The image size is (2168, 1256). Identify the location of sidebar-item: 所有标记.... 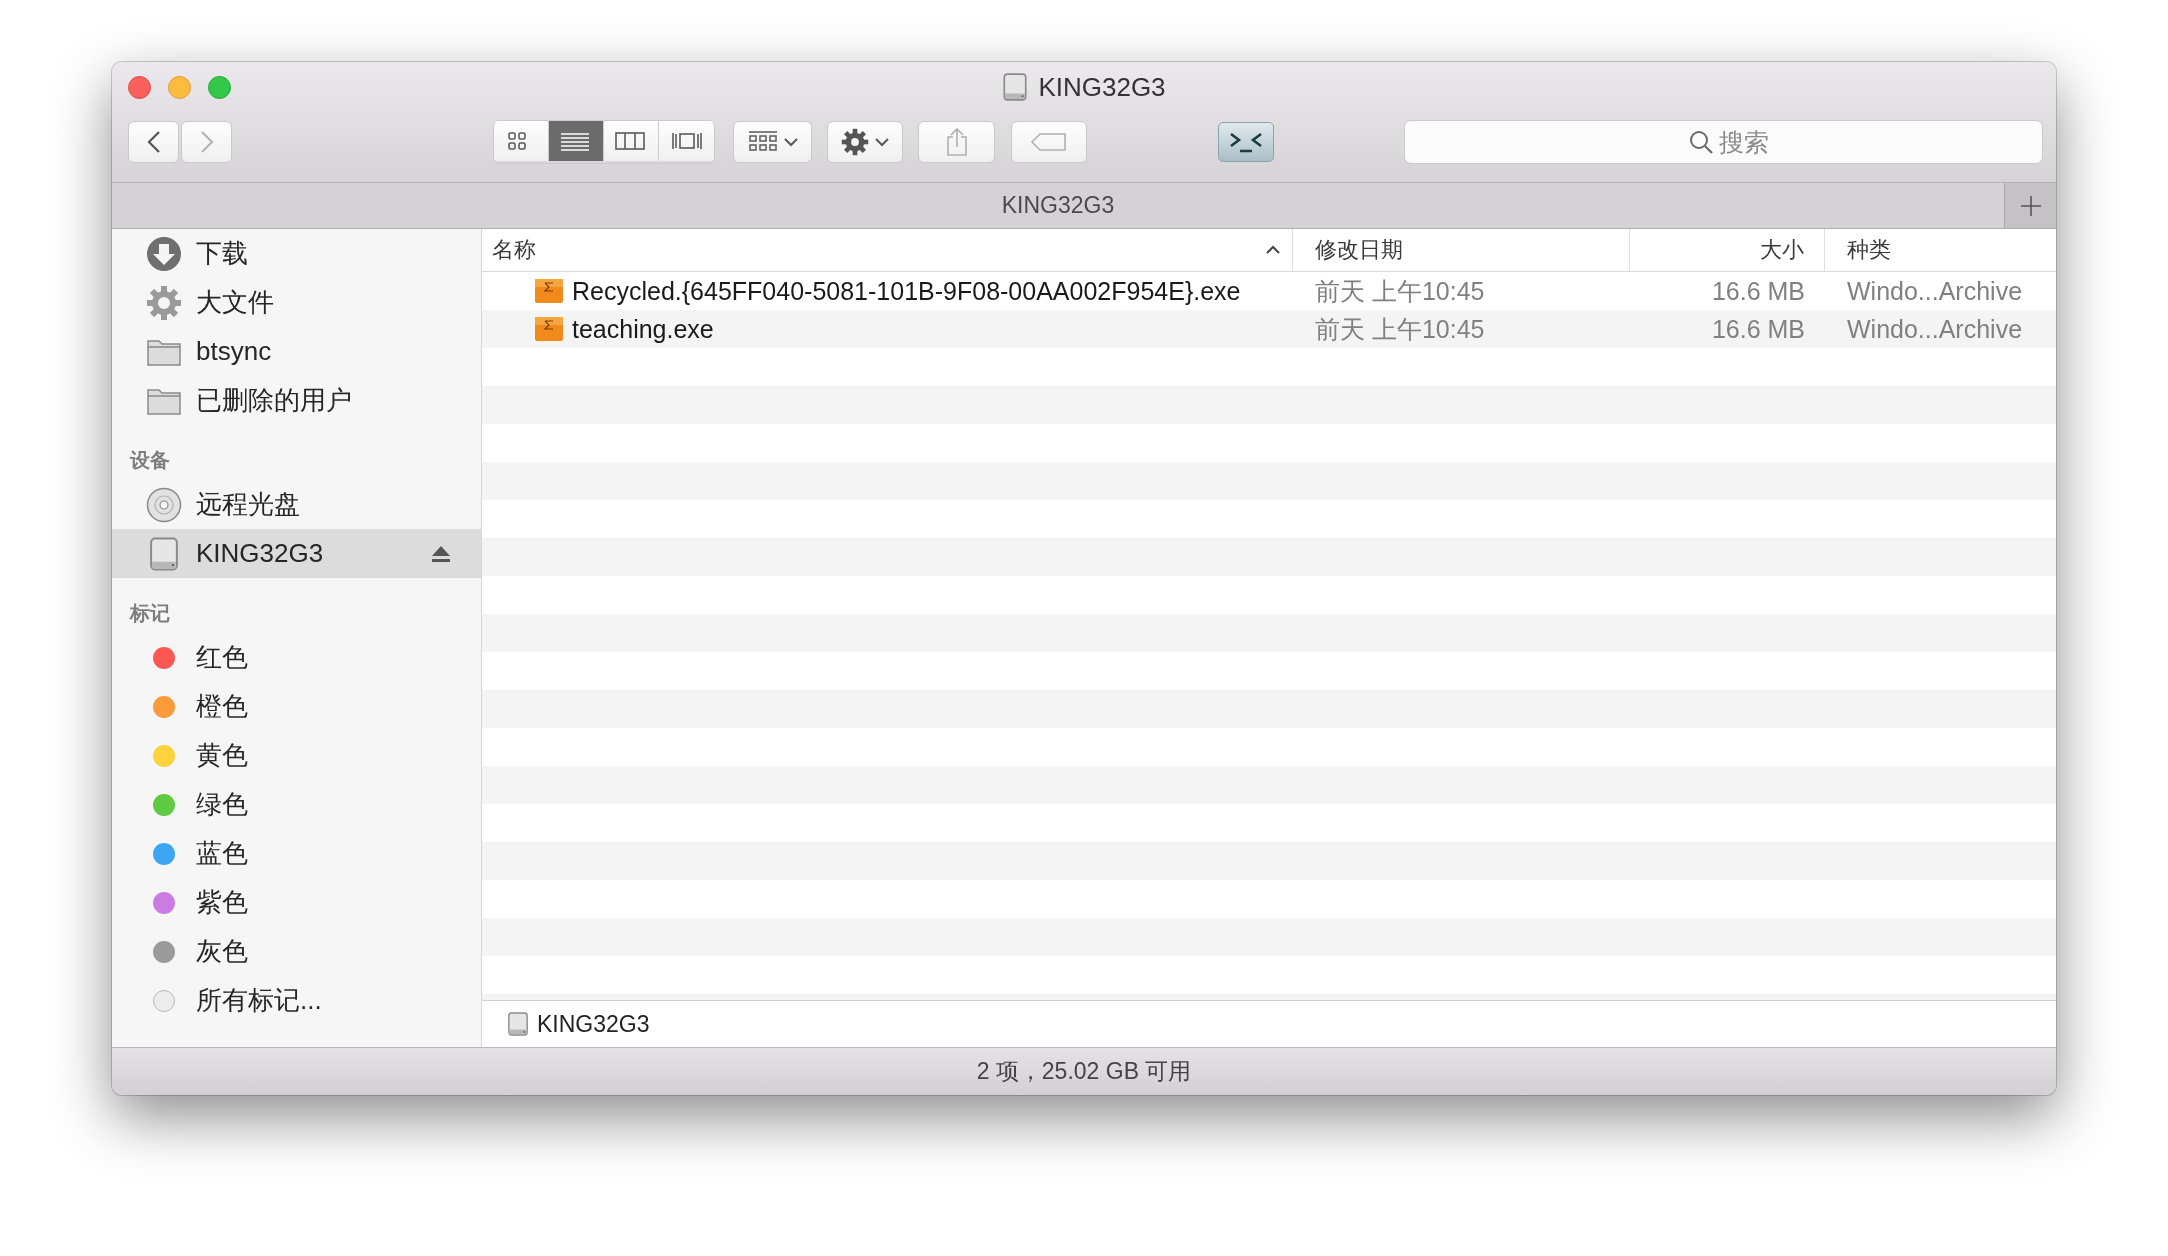
(296, 1000).